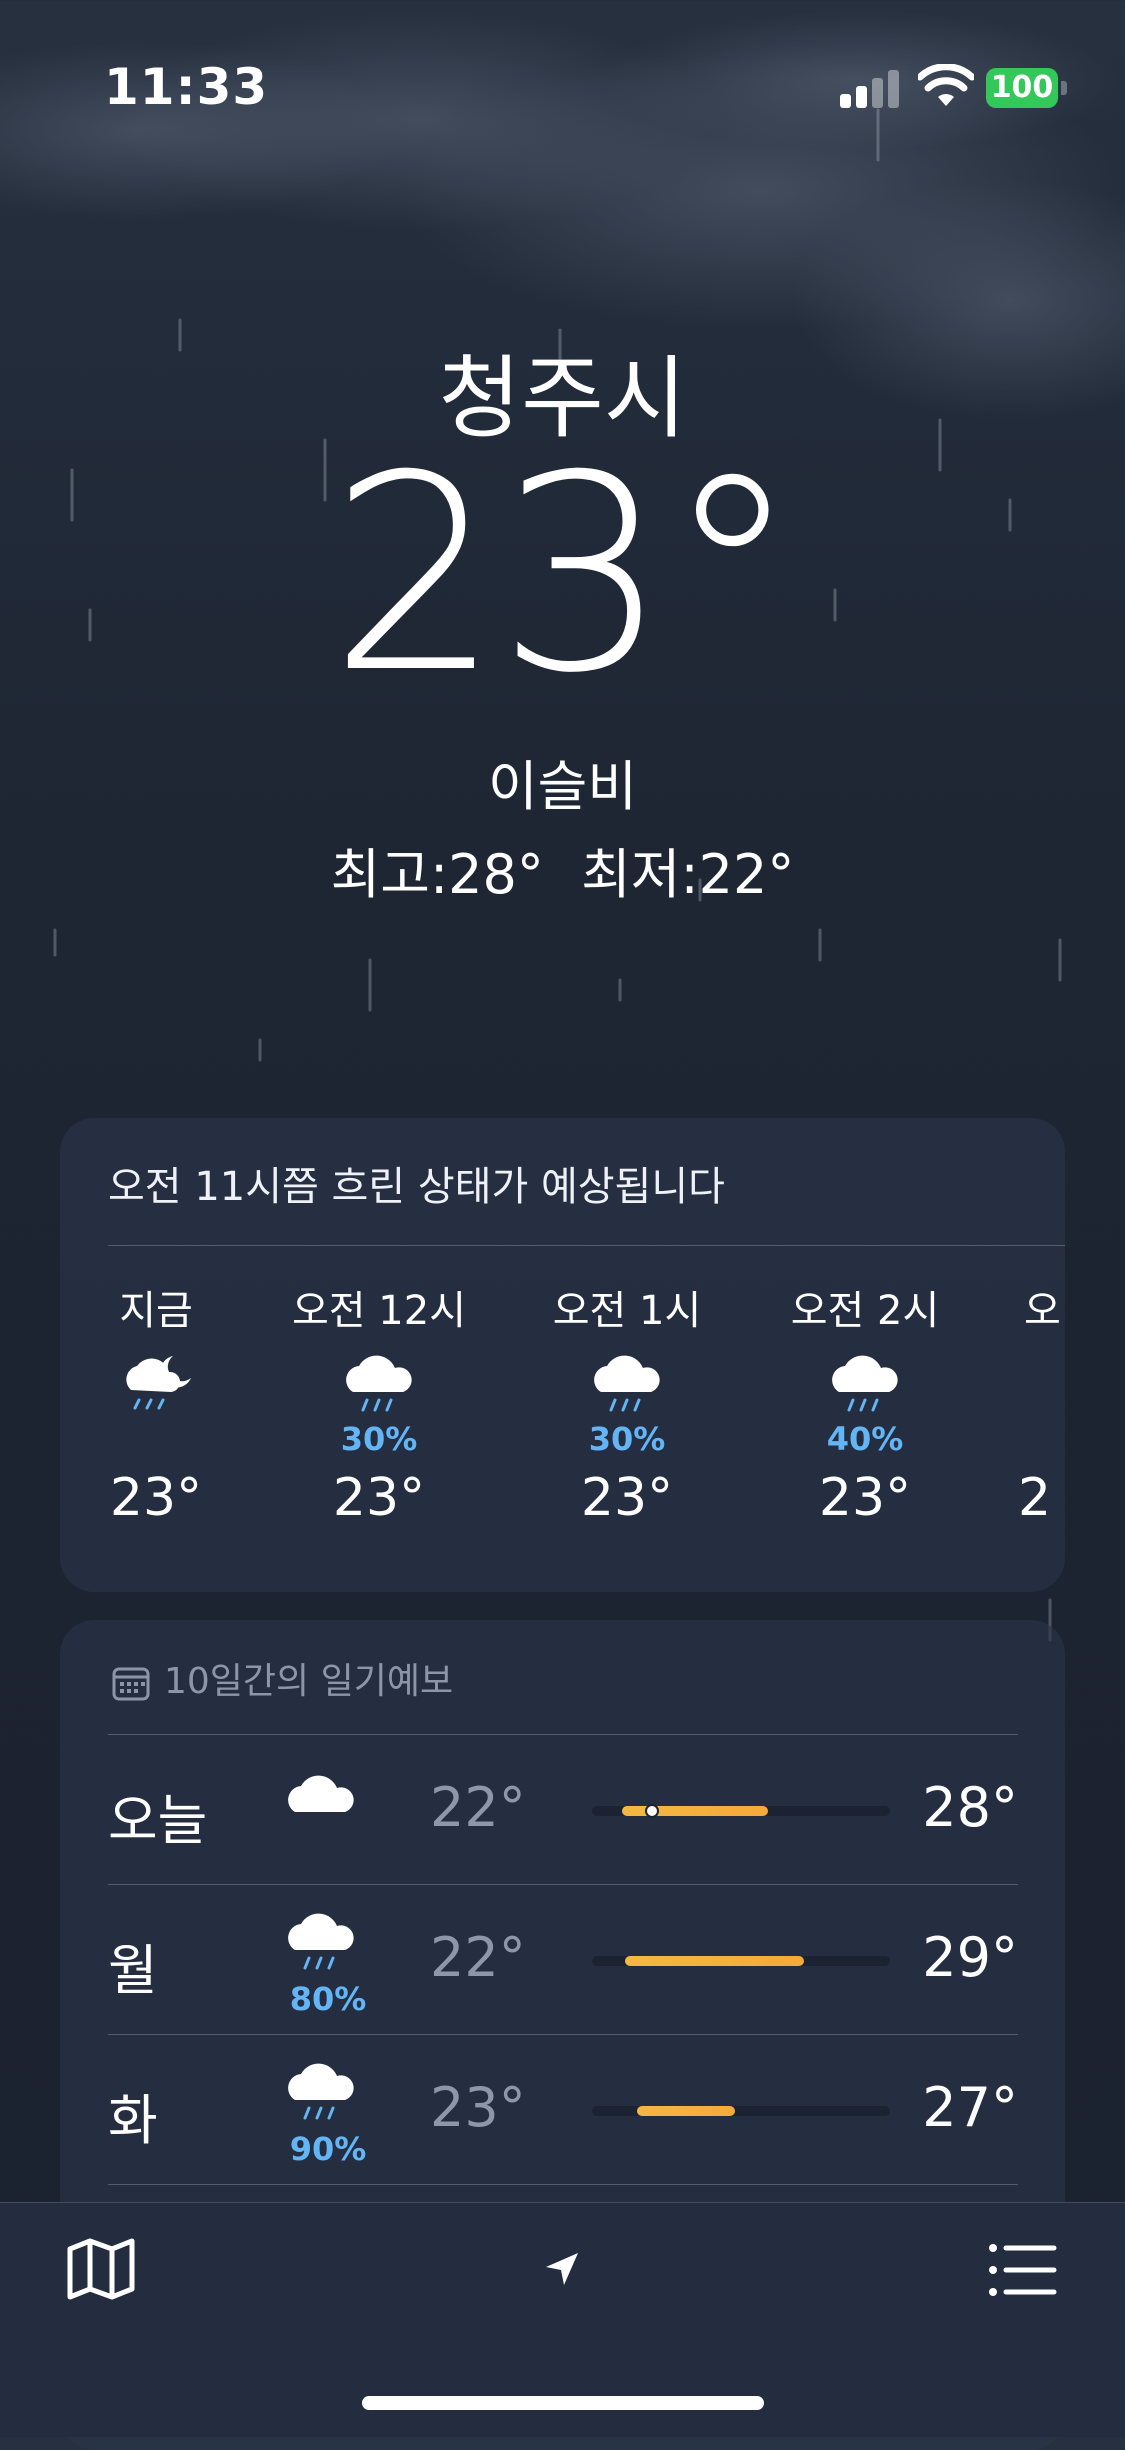  I want to click on forecast-day: 월, so click(133, 1970).